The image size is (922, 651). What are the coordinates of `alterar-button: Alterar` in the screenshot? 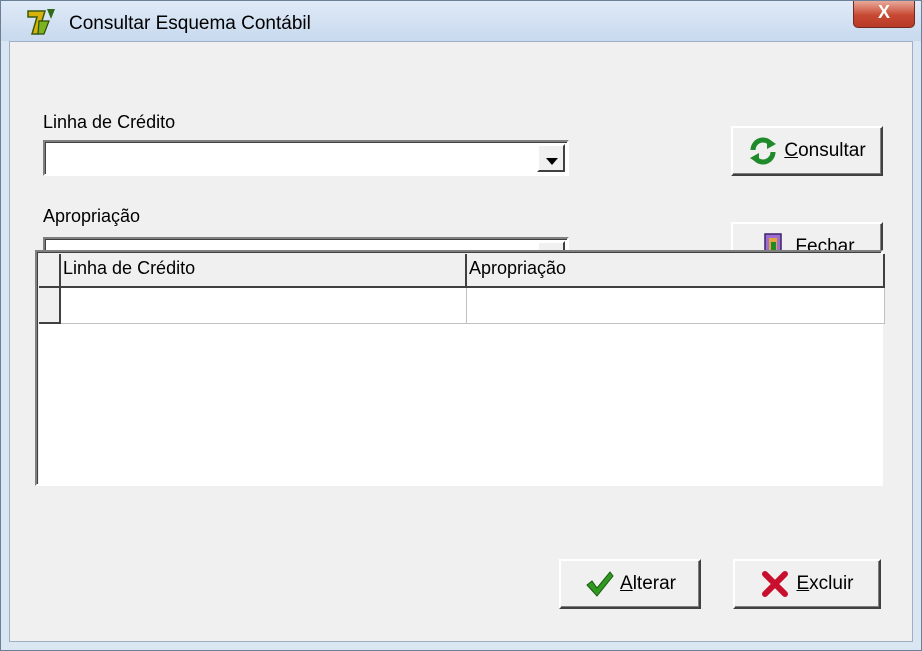 It's located at (630, 584).